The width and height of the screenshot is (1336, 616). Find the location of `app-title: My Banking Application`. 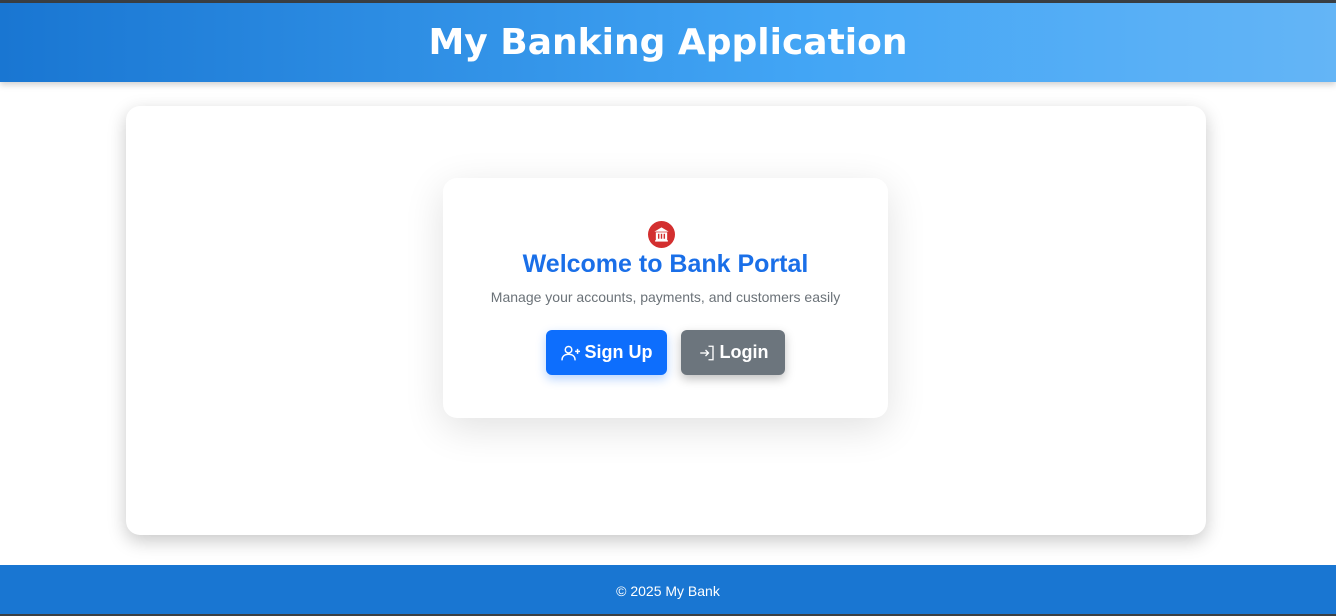

app-title: My Banking Application is located at coordinates (668, 42).